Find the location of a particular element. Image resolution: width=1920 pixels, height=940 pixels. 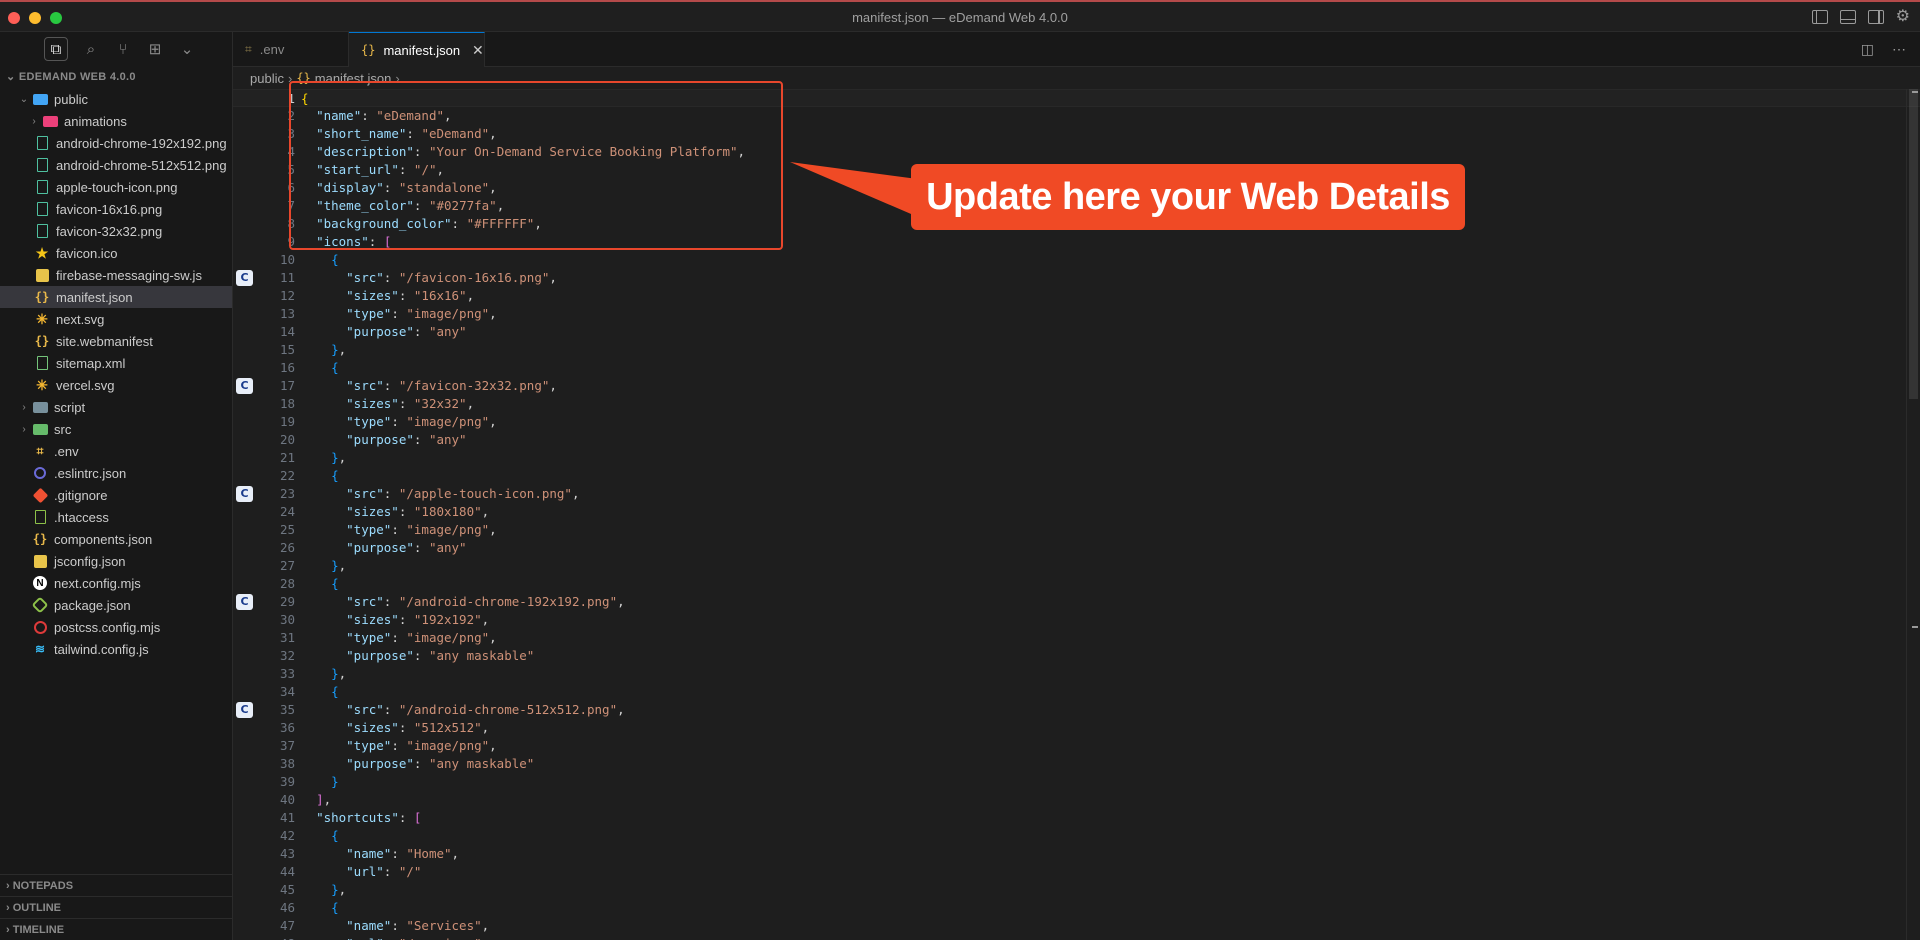

file-tree-item: {} manifest.json is located at coordinates (116, 297).